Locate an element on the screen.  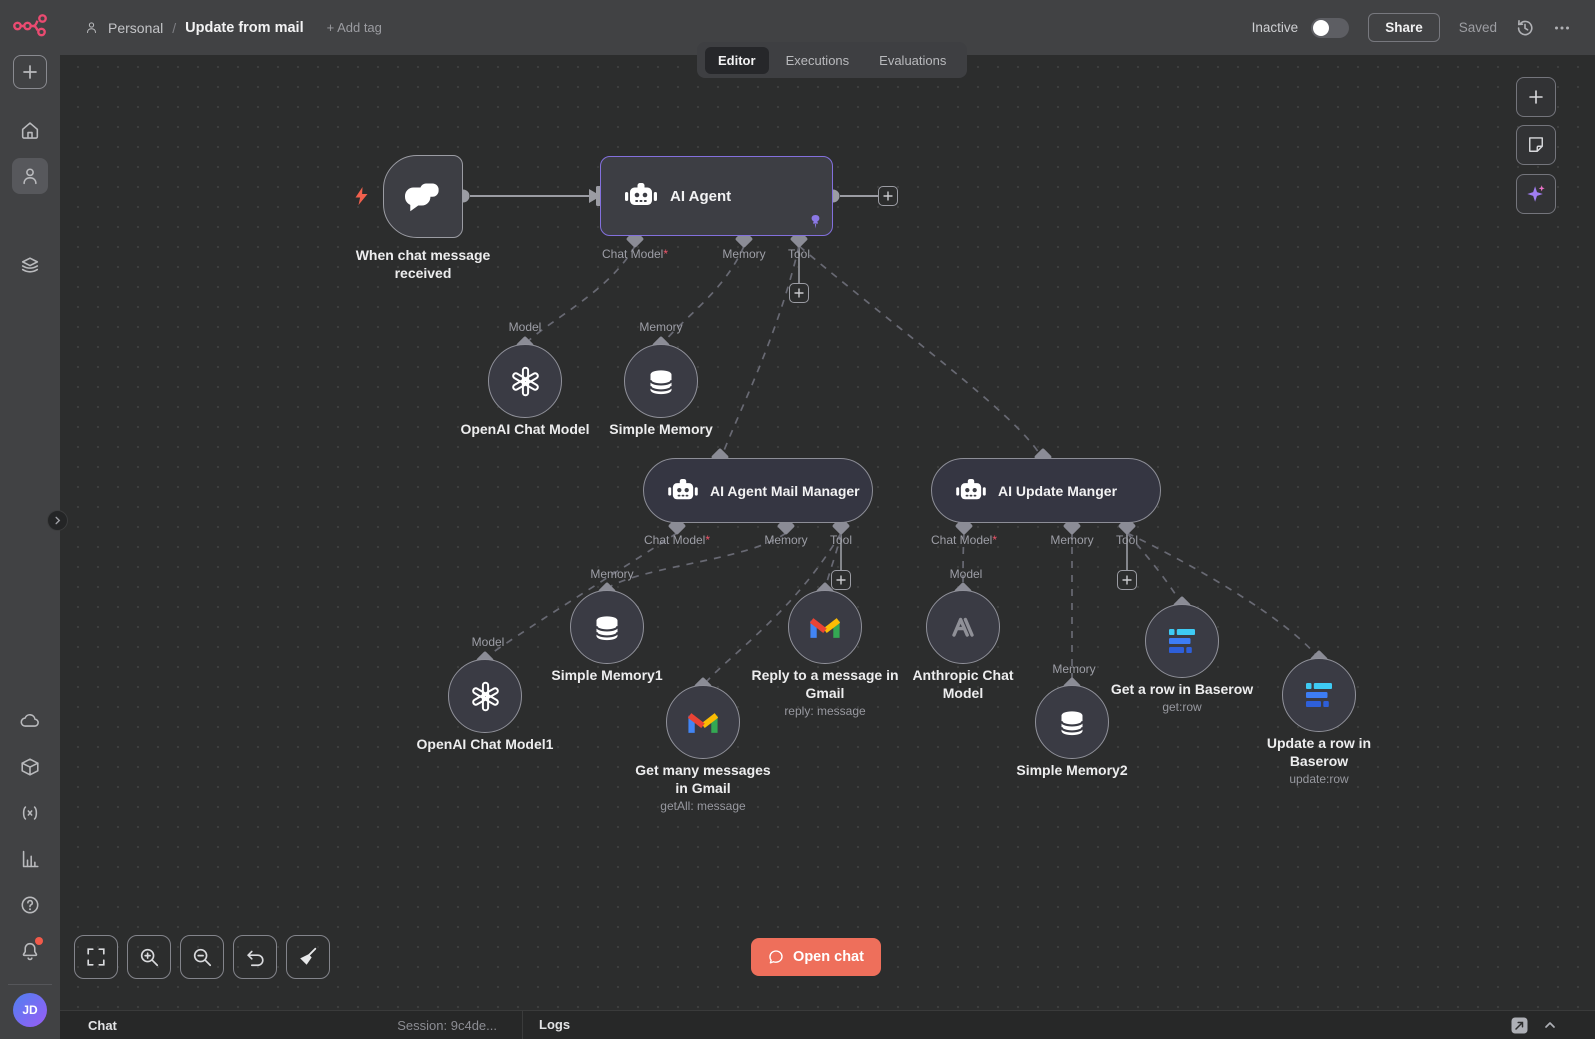
chat-tab: Chat is located at coordinates (102, 1025).